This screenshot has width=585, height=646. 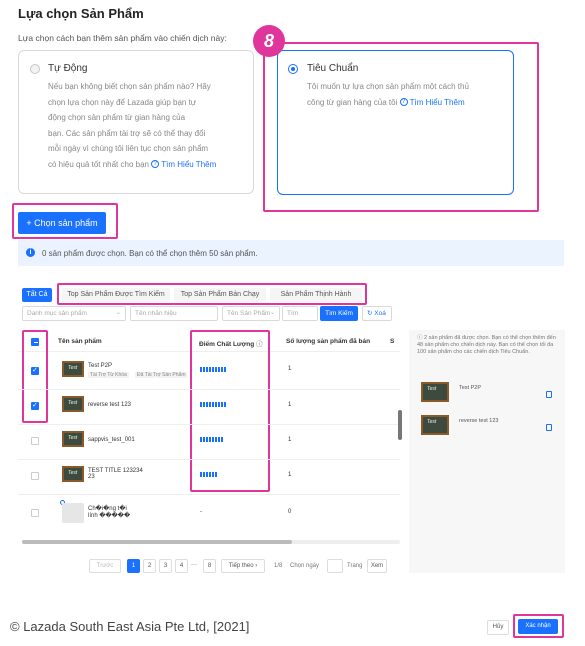 I want to click on option-standard-title: Tiêu Chuẩn, so click(x=333, y=68).